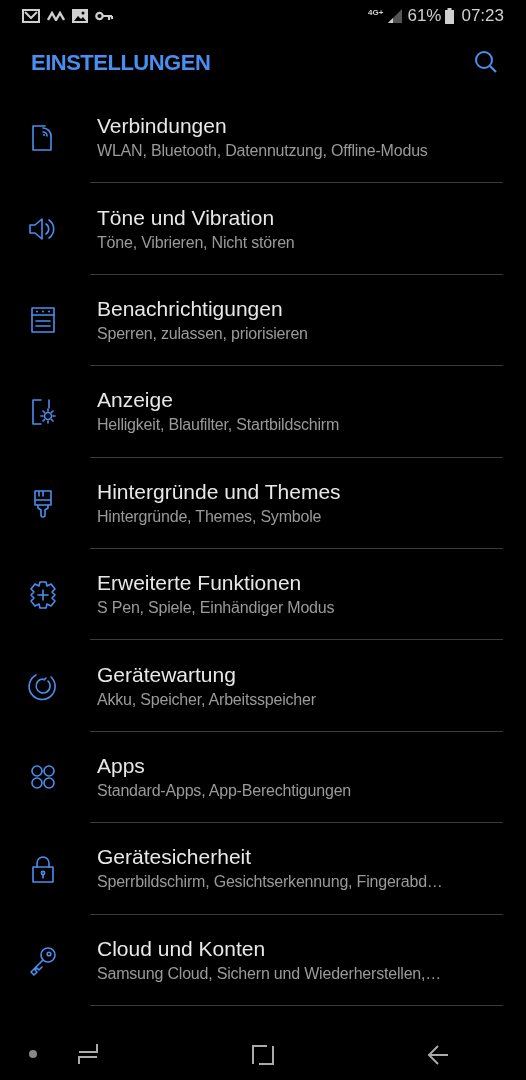 This screenshot has height=1080, width=526. What do you see at coordinates (219, 491) in the screenshot?
I see `item-title: Hintergründe und Themes` at bounding box center [219, 491].